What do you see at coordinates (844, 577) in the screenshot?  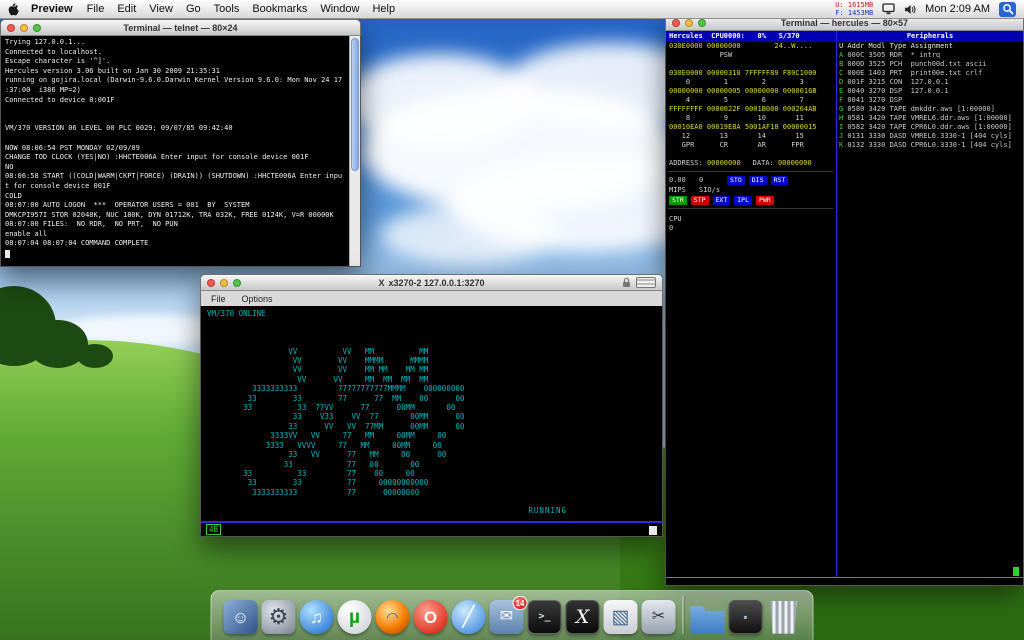 I see `console-bottom-line` at bounding box center [844, 577].